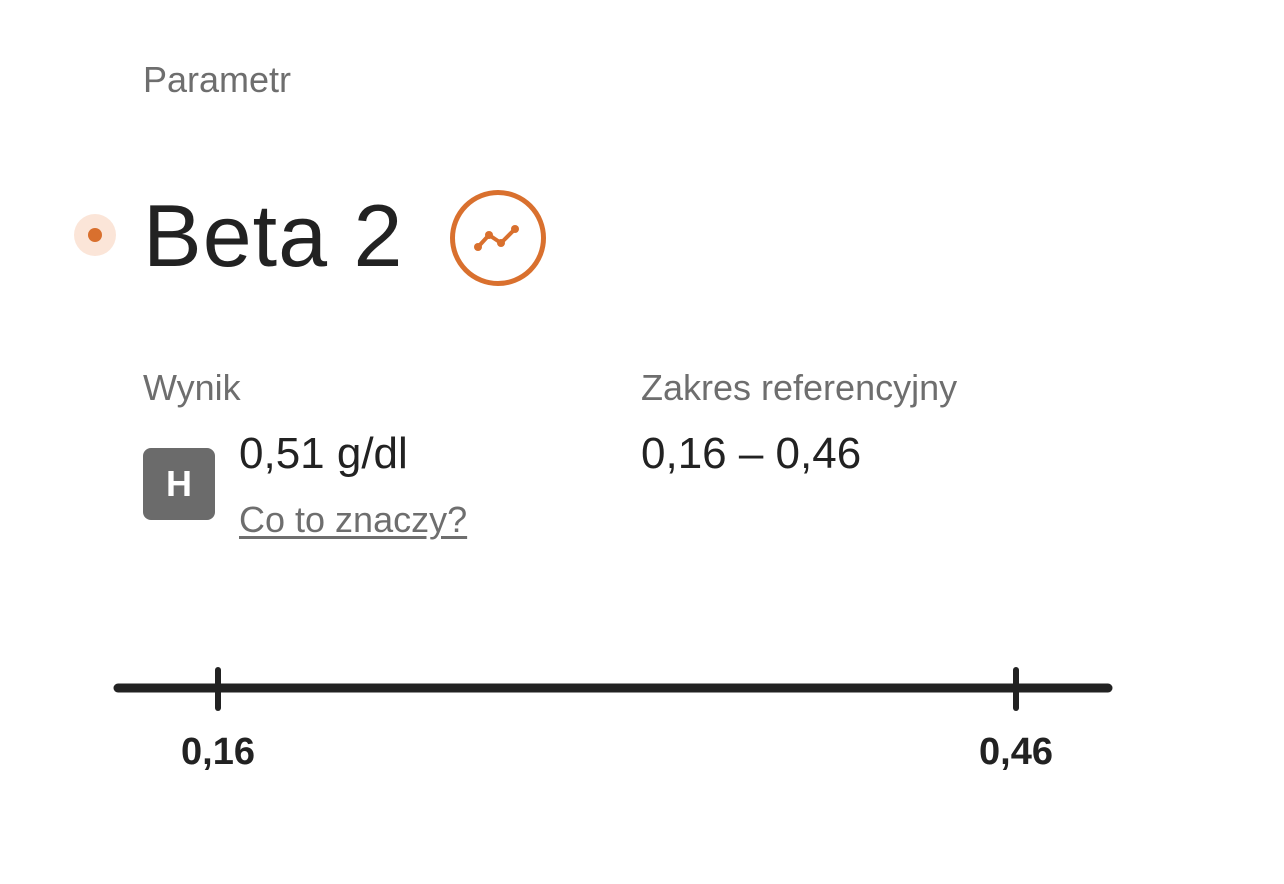  Describe the element at coordinates (218, 752) in the screenshot. I see `range-tick-label-low: 0,16` at that location.